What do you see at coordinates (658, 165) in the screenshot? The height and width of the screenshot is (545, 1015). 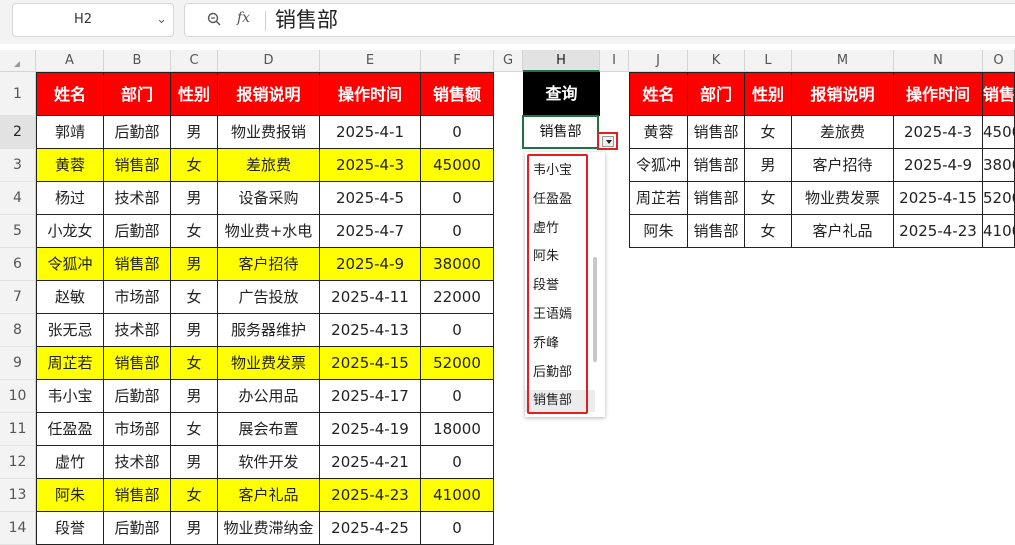 I see `result-table-cell: 令狐冲` at bounding box center [658, 165].